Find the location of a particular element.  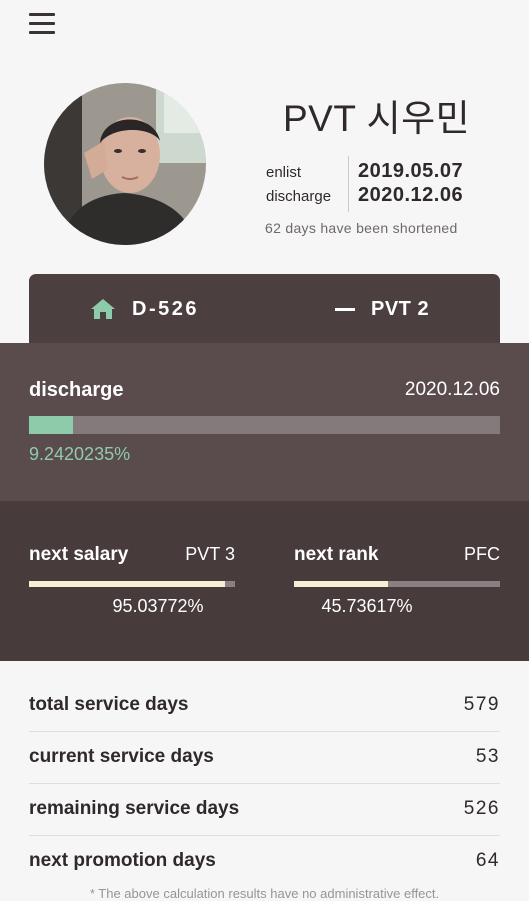

stat-row-current: current service days 53 is located at coordinates (264, 758).